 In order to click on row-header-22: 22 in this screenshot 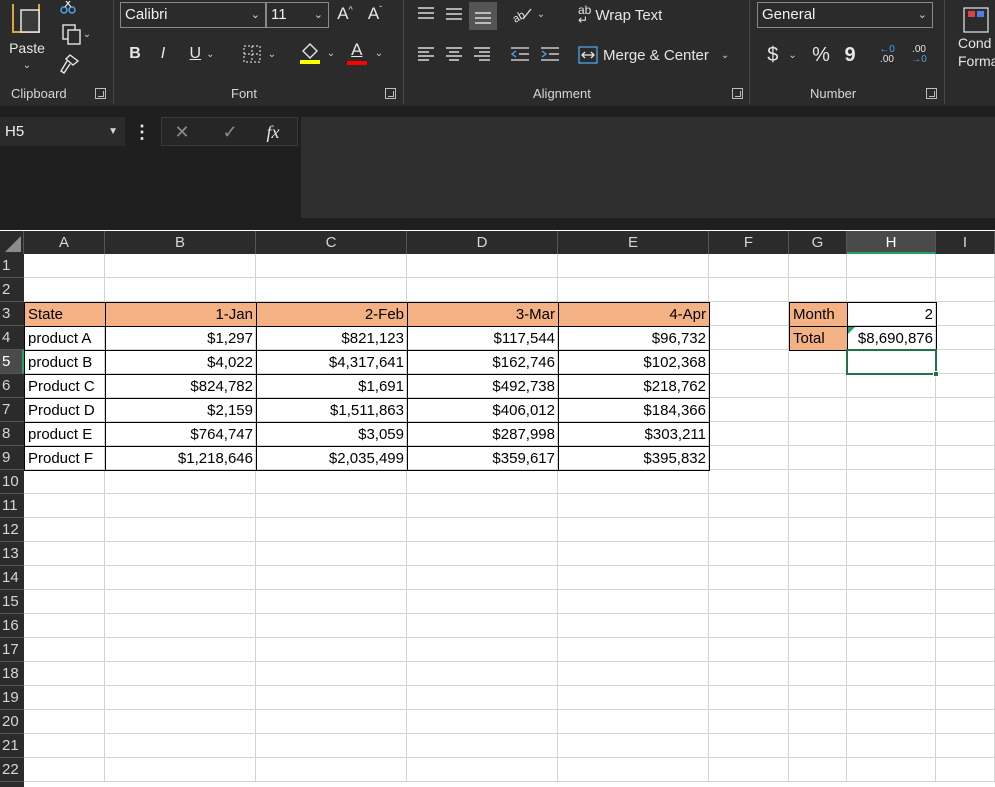, I will do `click(12, 770)`.